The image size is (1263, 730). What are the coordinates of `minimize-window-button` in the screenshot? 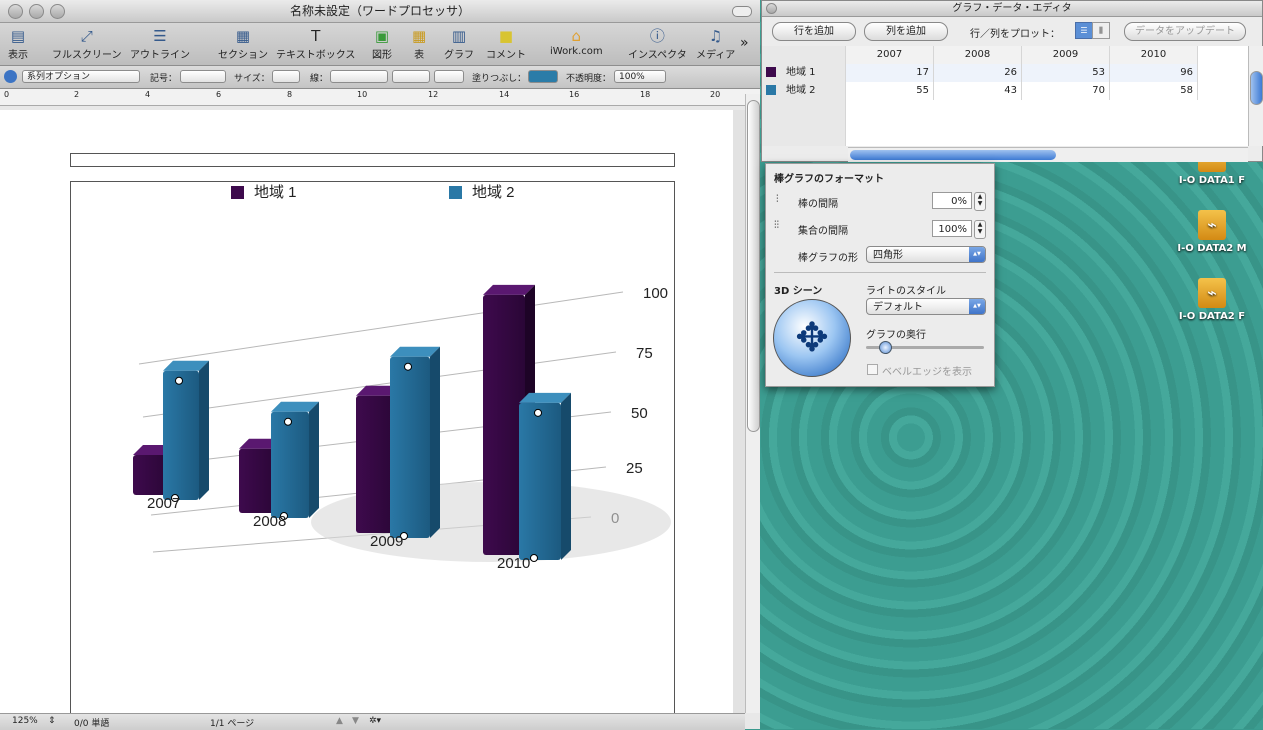 It's located at (36, 11).